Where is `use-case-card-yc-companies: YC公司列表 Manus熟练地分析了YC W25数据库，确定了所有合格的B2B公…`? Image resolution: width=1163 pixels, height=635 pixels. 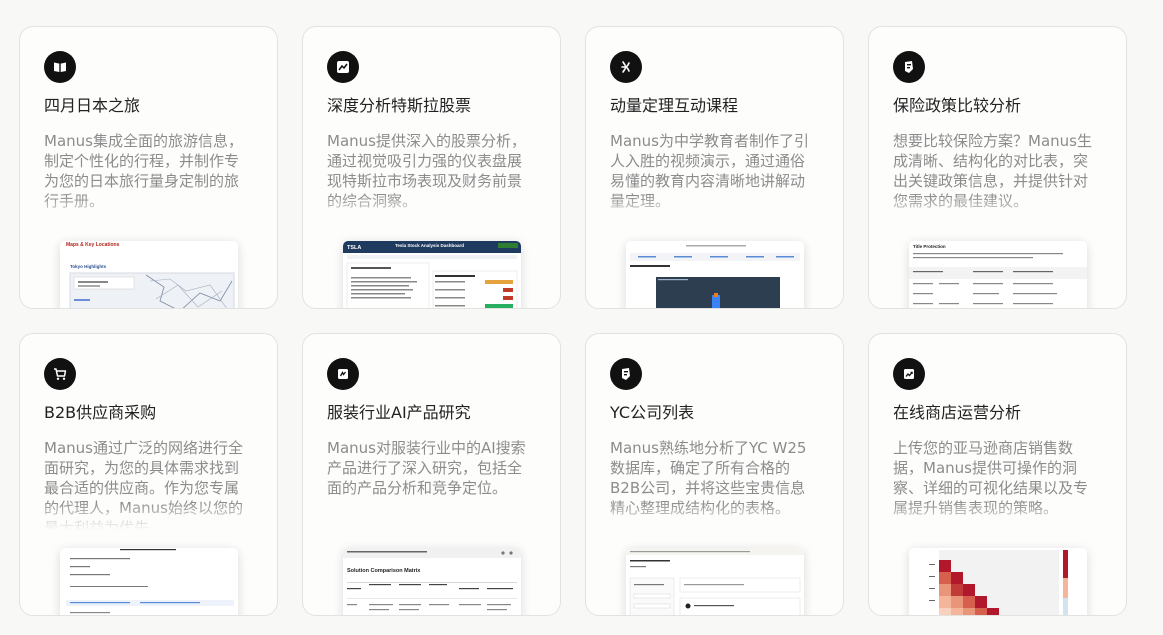 use-case-card-yc-companies: YC公司列表 Manus熟练地分析了YC W25数据库，确定了所有合格的B2B公… is located at coordinates (714, 474).